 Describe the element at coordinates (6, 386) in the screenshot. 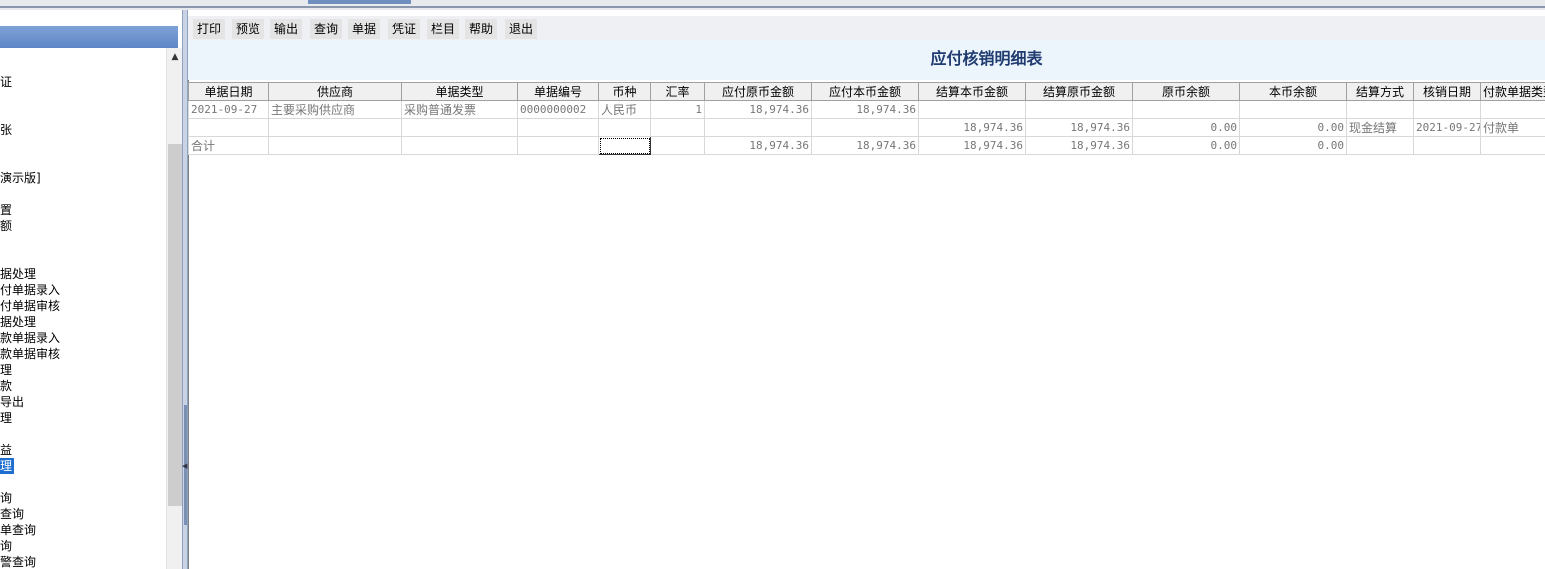

I see `nav-item: 款` at that location.